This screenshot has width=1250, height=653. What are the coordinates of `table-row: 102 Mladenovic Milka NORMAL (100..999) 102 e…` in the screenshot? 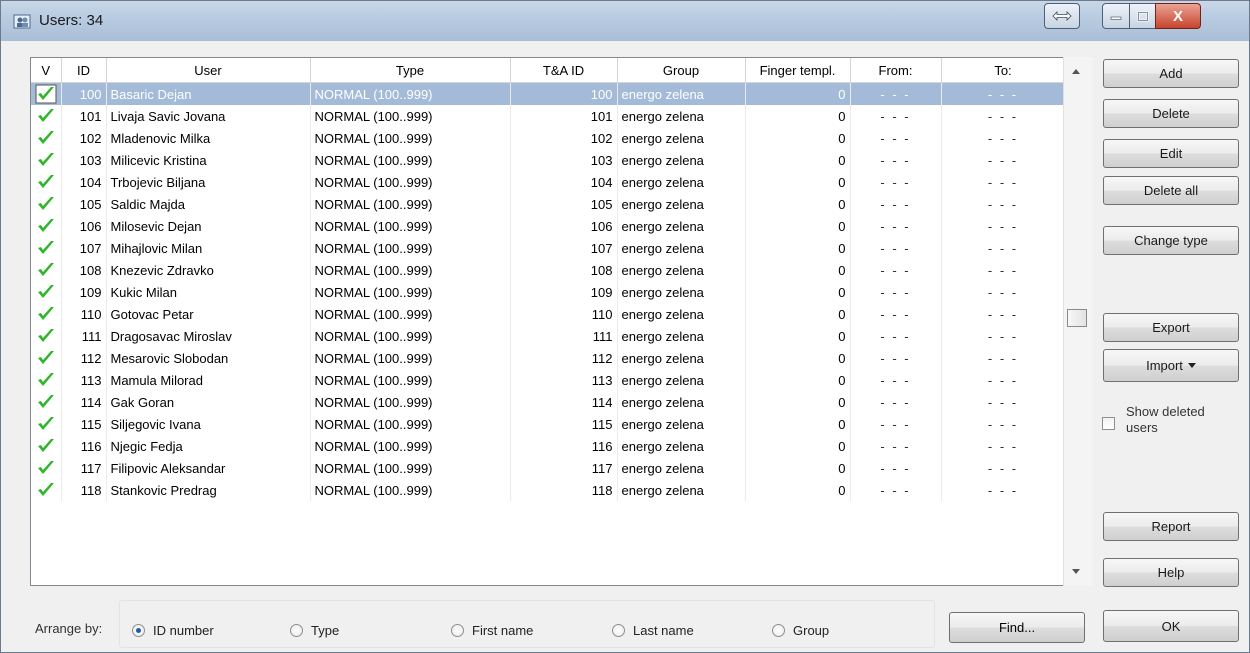 It's located at (548, 138).